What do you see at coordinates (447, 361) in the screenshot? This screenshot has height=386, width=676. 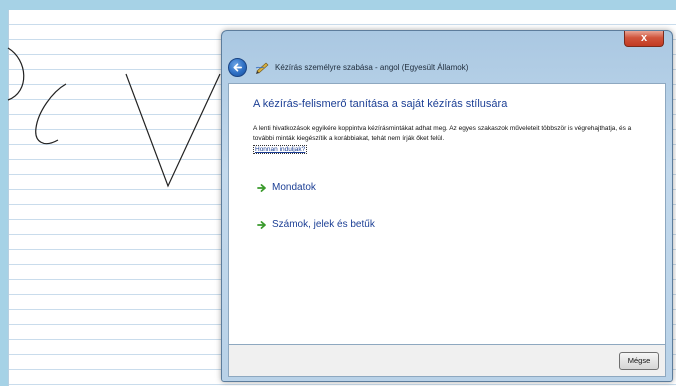 I see `dialog-footer: Mégse` at bounding box center [447, 361].